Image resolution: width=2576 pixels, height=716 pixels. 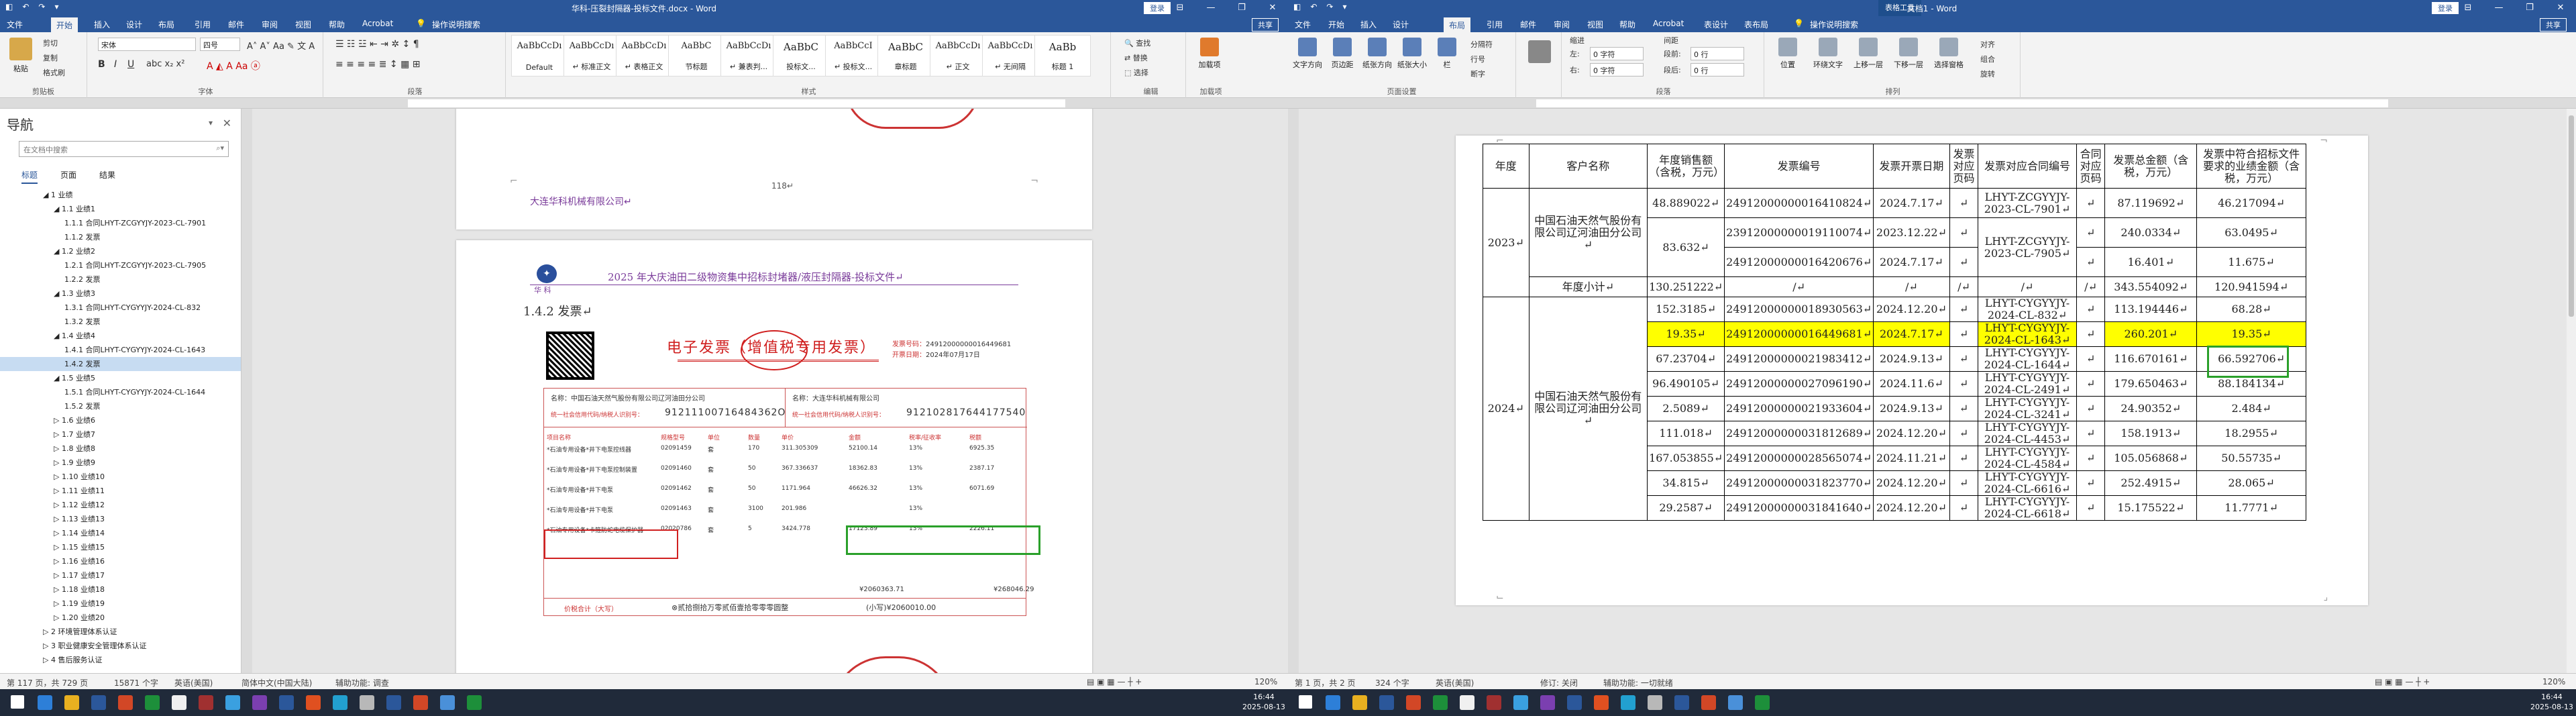 What do you see at coordinates (120, 519) in the screenshot?
I see `nav-outline-item: ▷ 1.13 业绩13` at bounding box center [120, 519].